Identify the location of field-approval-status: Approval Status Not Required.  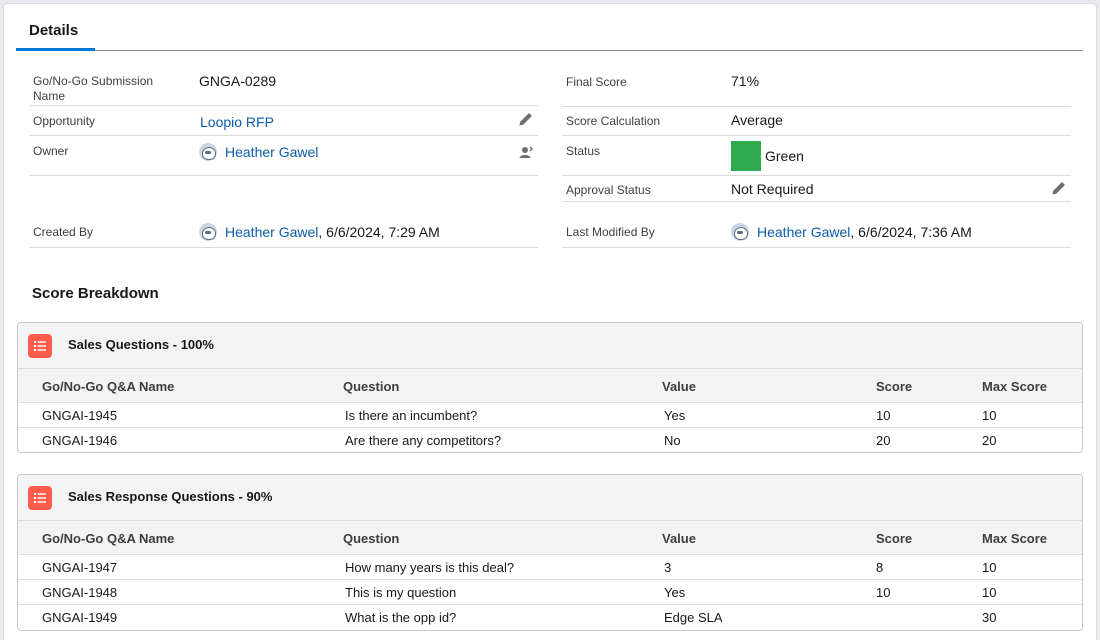
(816, 189).